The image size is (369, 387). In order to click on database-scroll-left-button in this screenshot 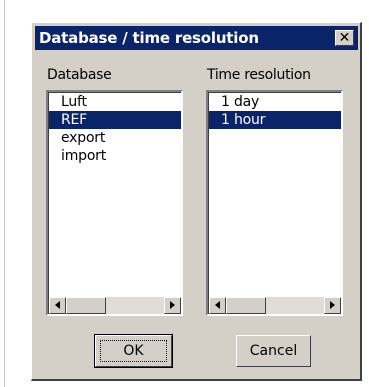, I will do `click(57, 305)`.